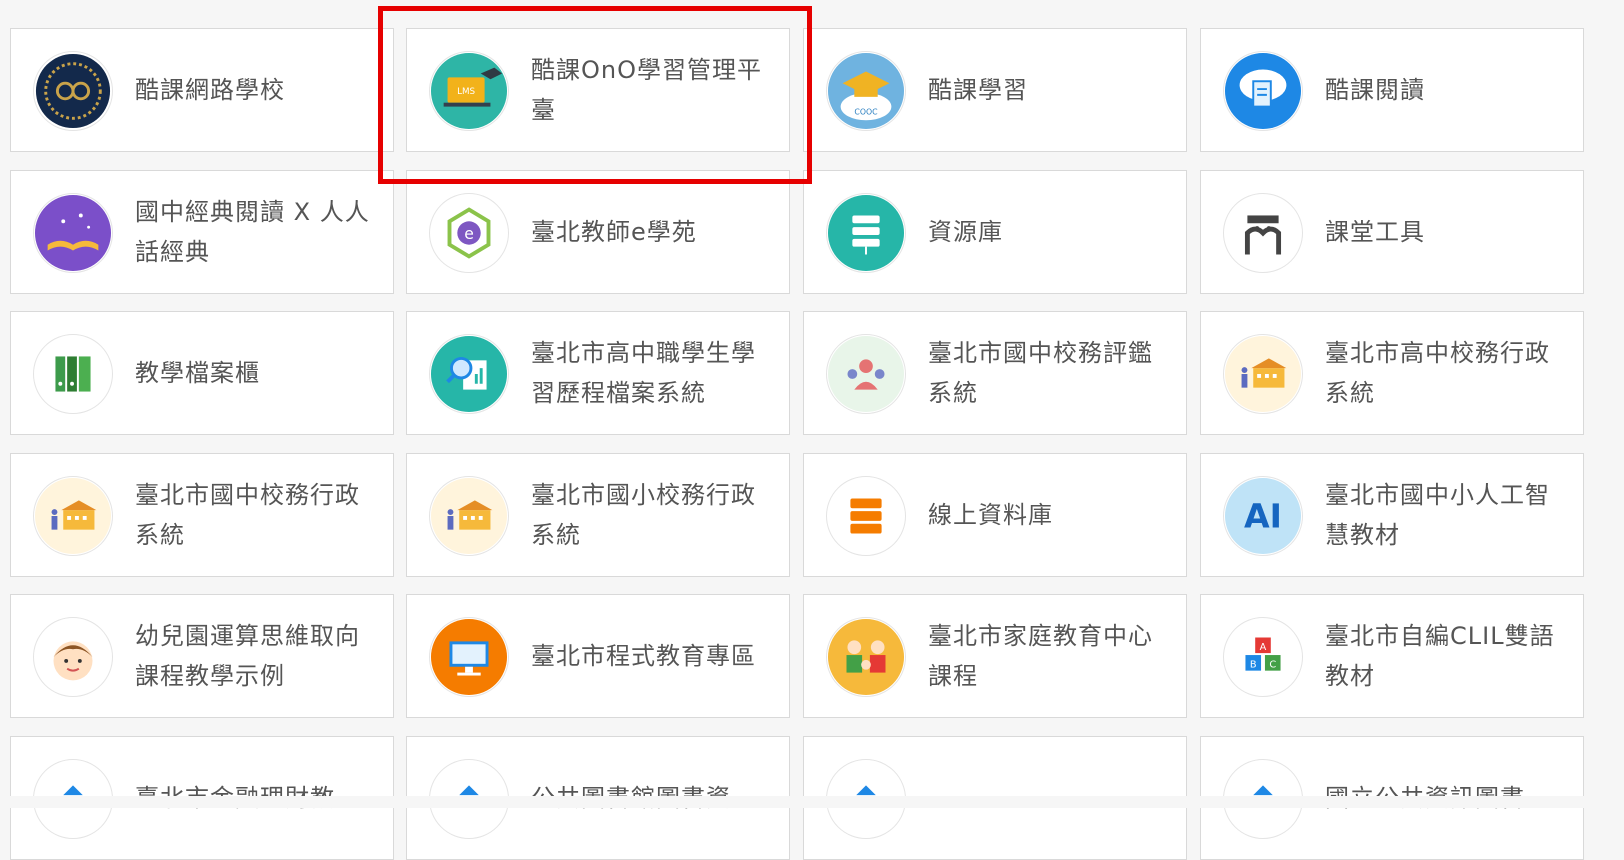  What do you see at coordinates (643, 373) in the screenshot?
I see `resource-card-label: 臺北市高中職學生學習歷程檔案系統` at bounding box center [643, 373].